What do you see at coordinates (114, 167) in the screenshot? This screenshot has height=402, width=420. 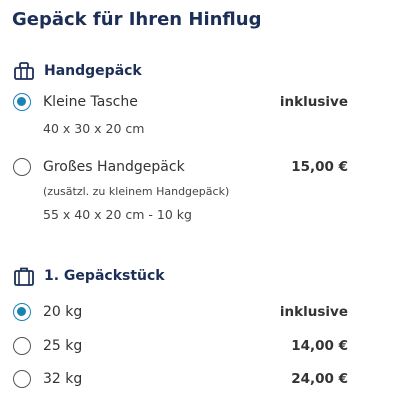 I see `option-label: Großes Handgepäck` at bounding box center [114, 167].